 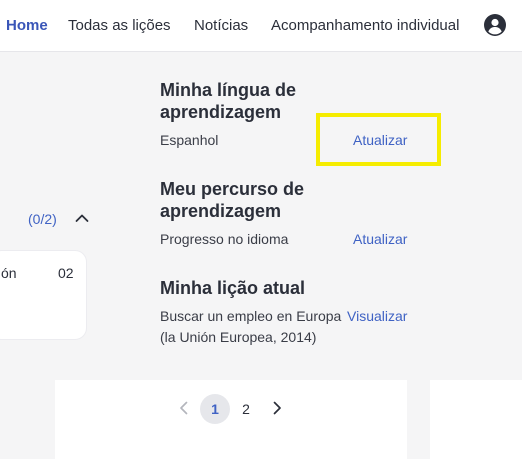 I want to click on content-panel, so click(x=231, y=419).